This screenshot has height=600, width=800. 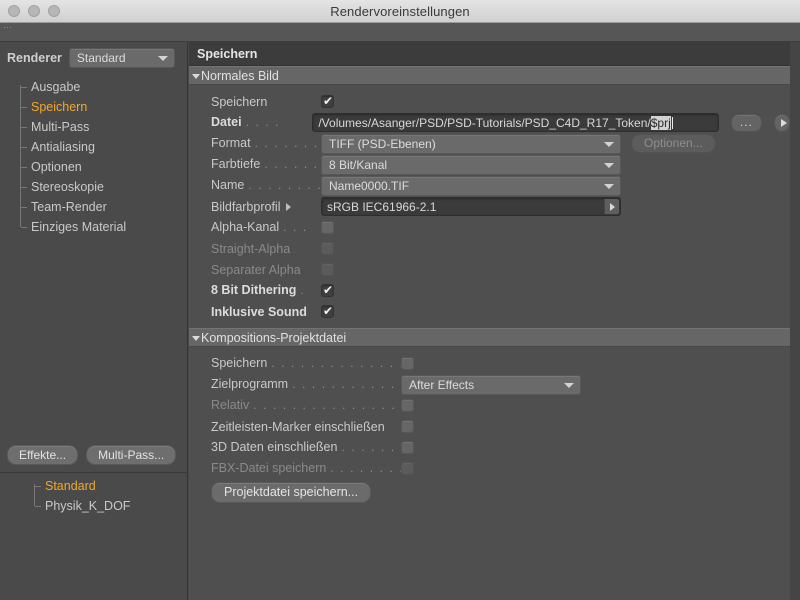 I want to click on file-path-selection: $prj, so click(x=660, y=123).